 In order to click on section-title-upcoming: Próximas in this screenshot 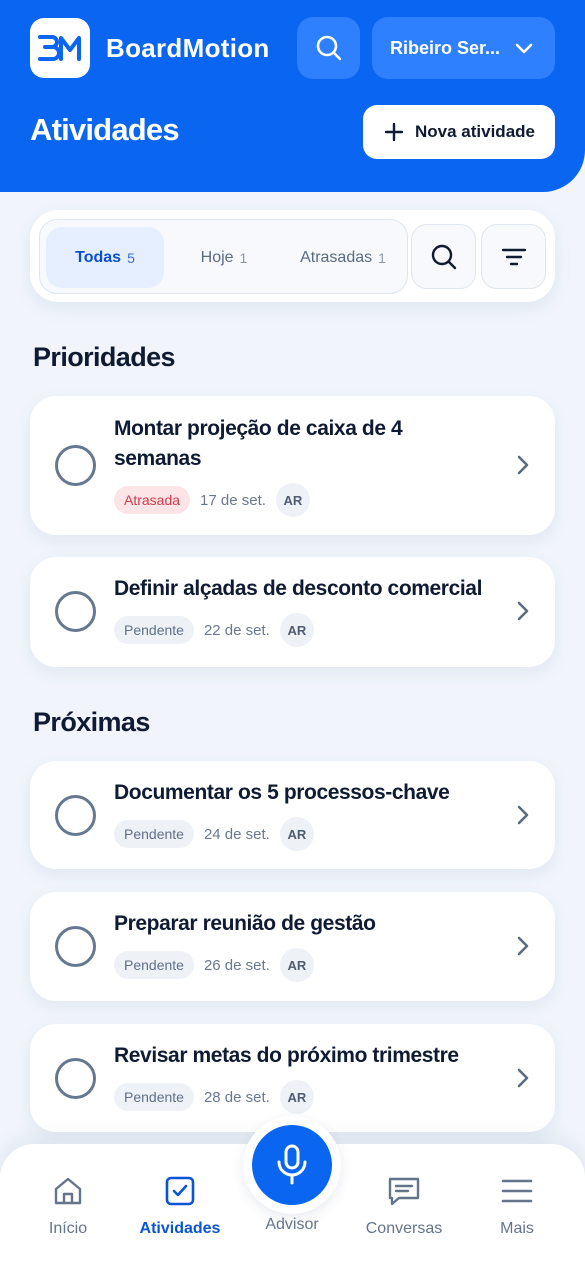, I will do `click(91, 722)`.